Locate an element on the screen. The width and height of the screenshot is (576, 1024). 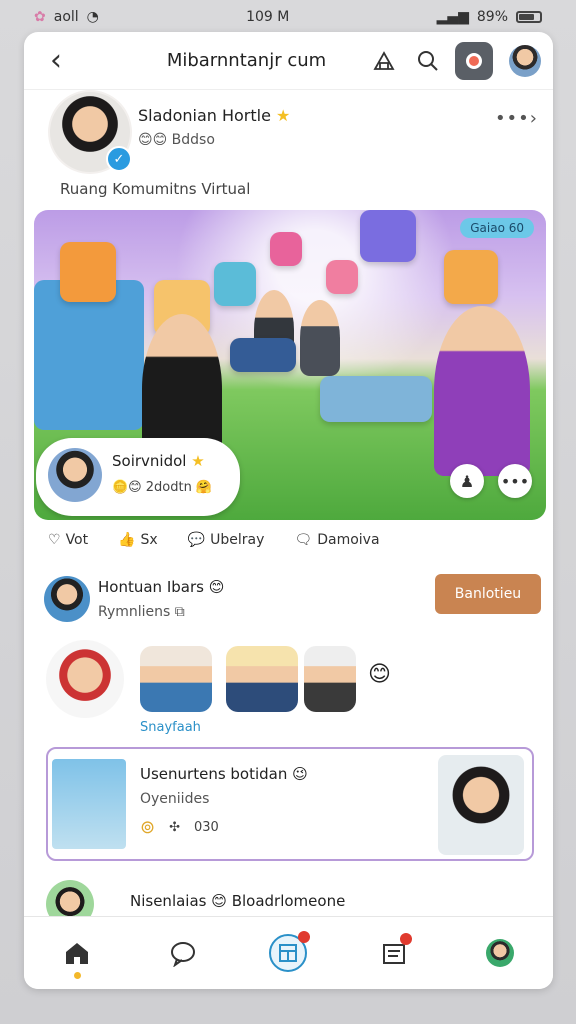
featured-card: Usenurtens botidan 😉 Oyeniides ⊚ ✣ 030 is located at coordinates (290, 804).